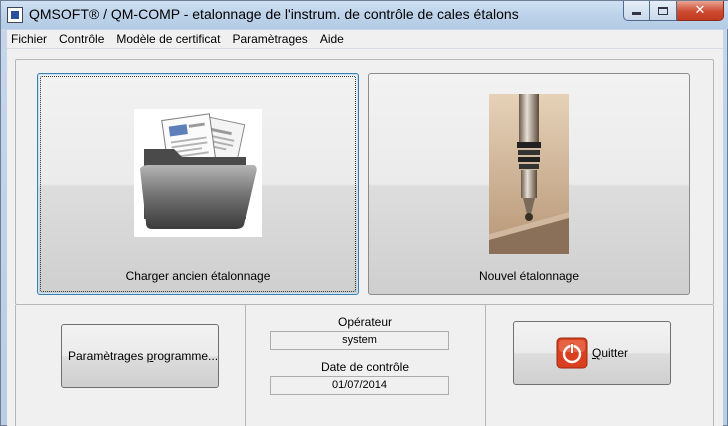  I want to click on maximize-icon, so click(663, 10).